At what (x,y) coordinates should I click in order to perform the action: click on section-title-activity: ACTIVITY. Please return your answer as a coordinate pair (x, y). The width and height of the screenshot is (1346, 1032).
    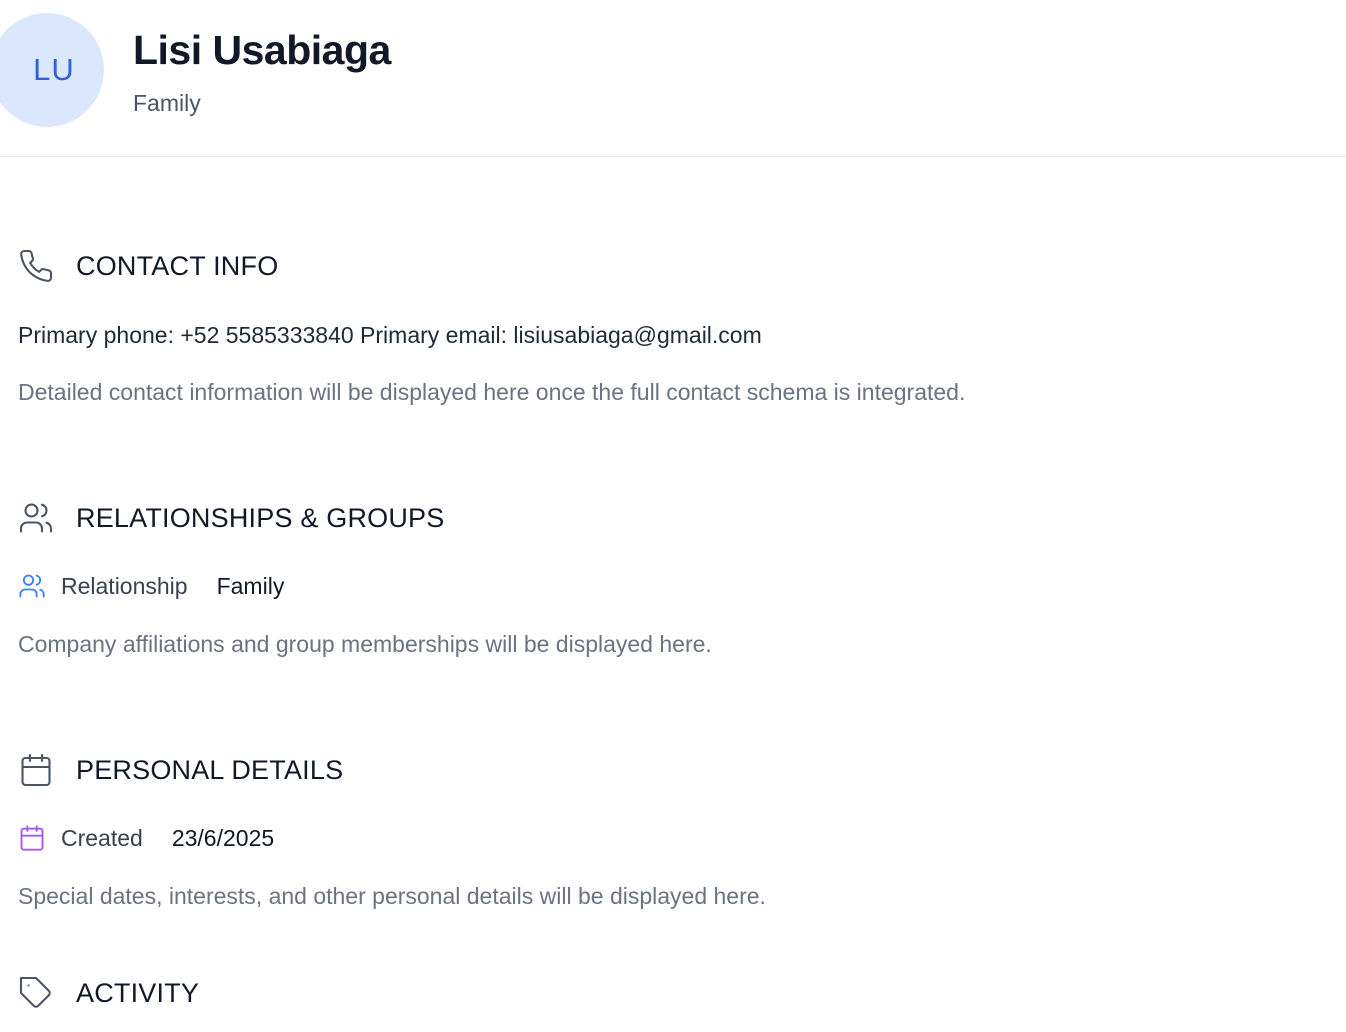
    Looking at the image, I should click on (138, 992).